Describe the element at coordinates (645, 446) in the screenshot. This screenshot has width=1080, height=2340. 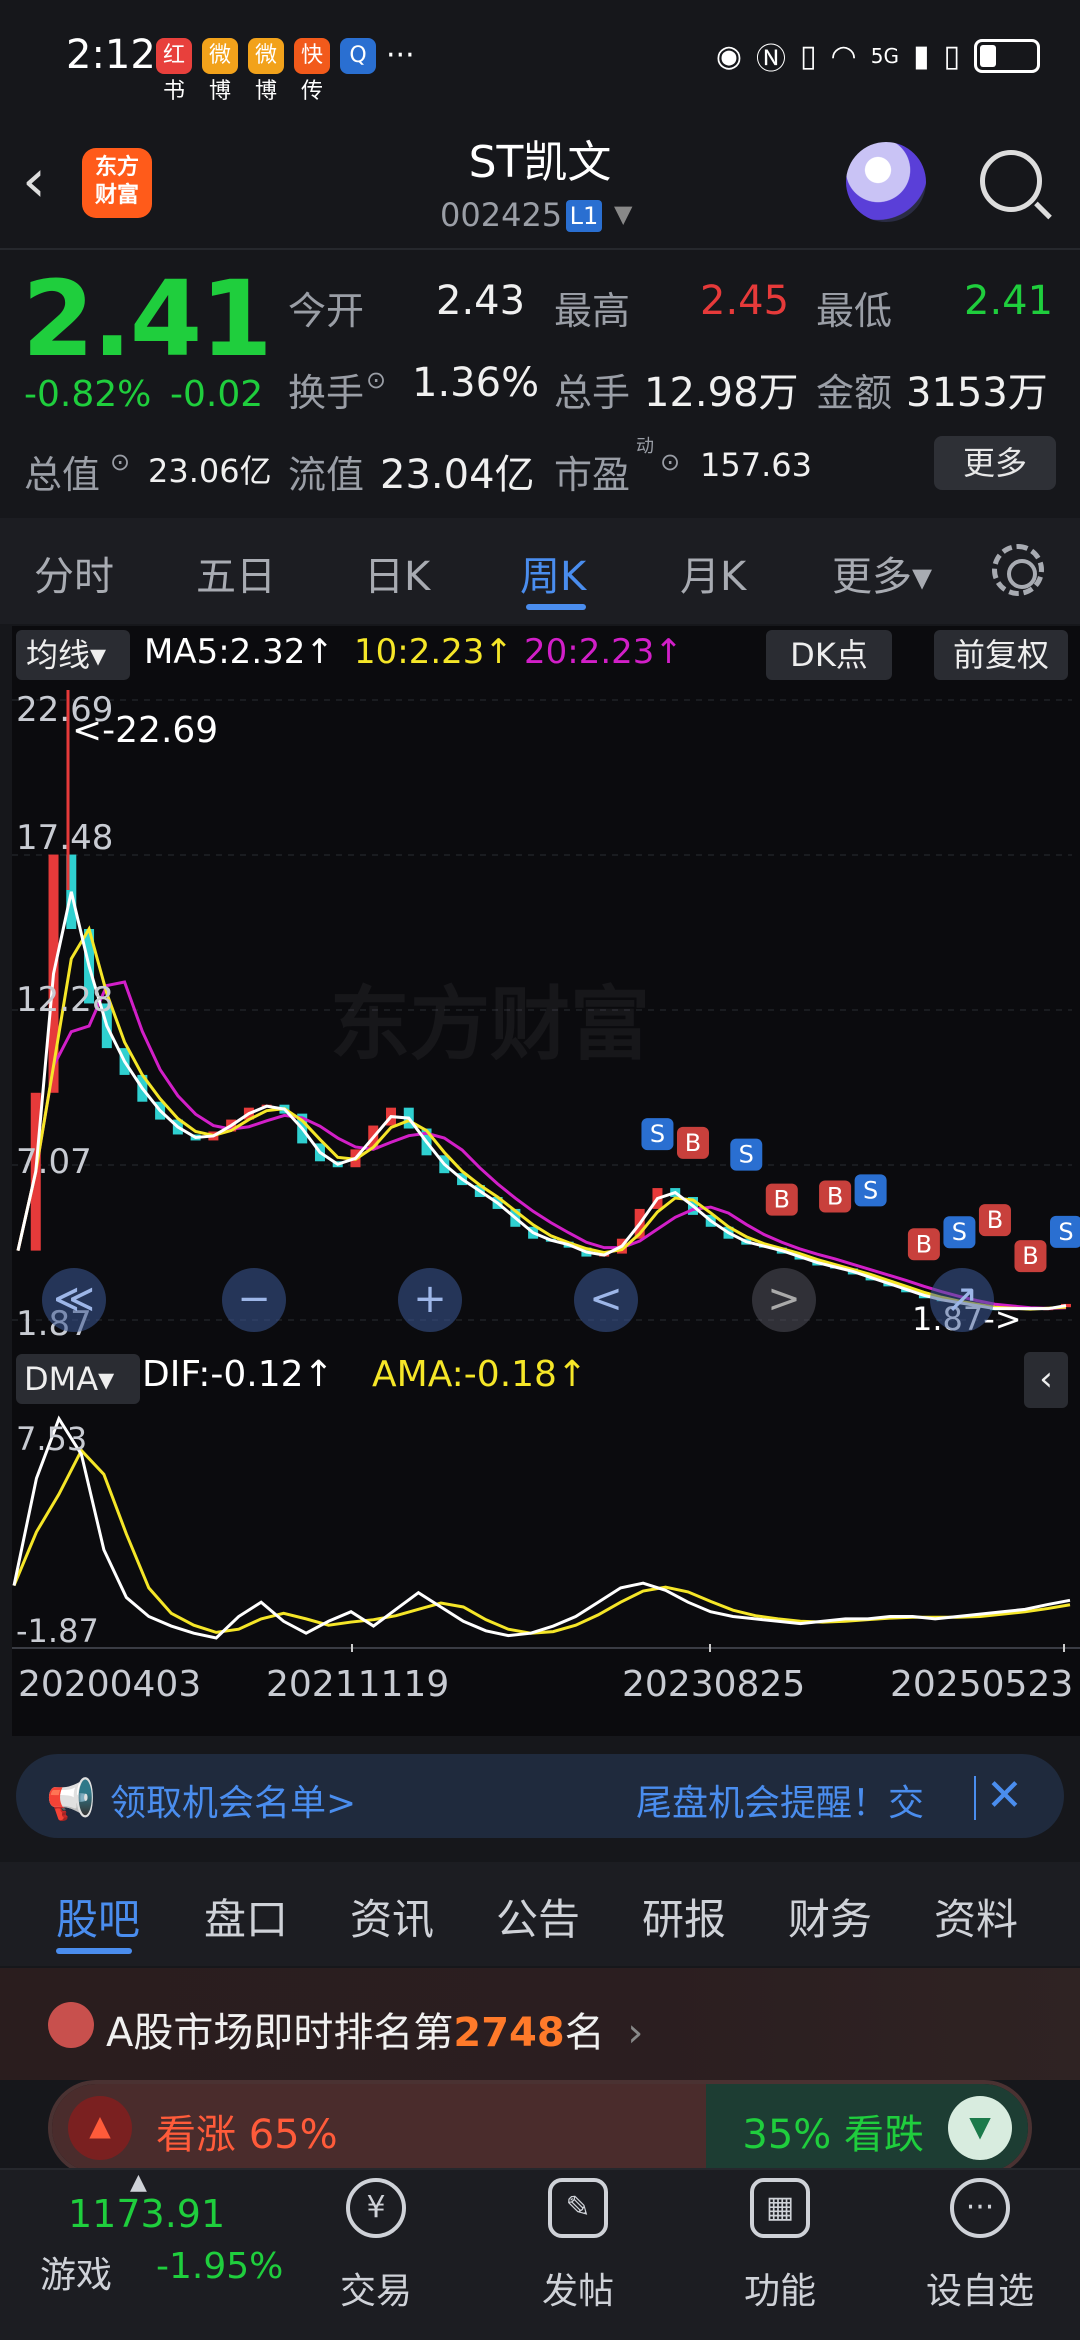
I see `pe-dynamic-sup: 动` at that location.